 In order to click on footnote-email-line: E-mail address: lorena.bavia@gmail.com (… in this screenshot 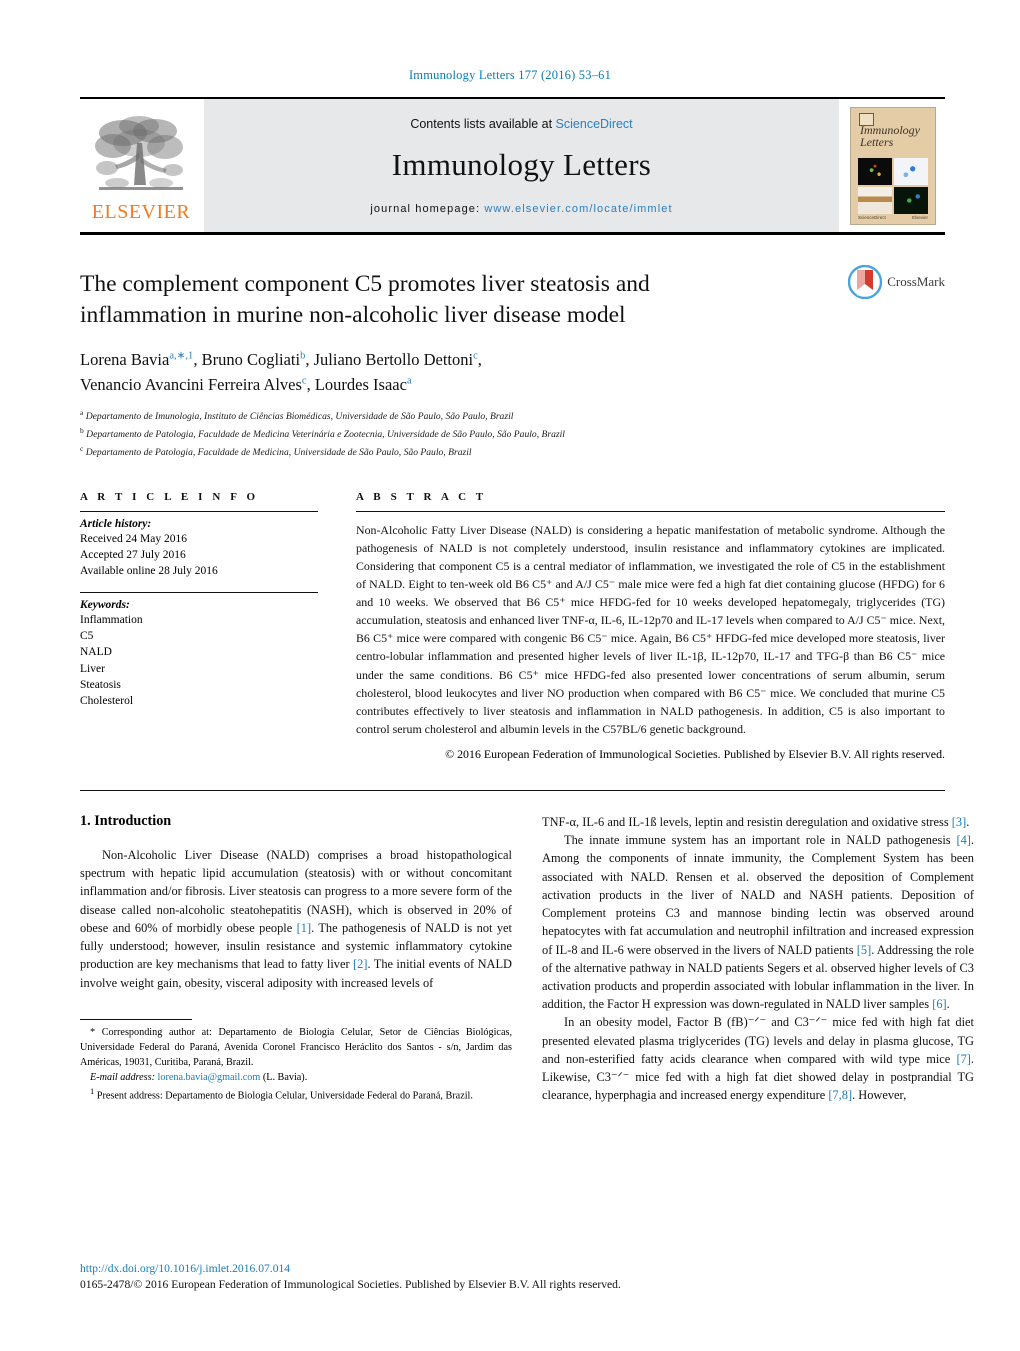, I will do `click(296, 1078)`.